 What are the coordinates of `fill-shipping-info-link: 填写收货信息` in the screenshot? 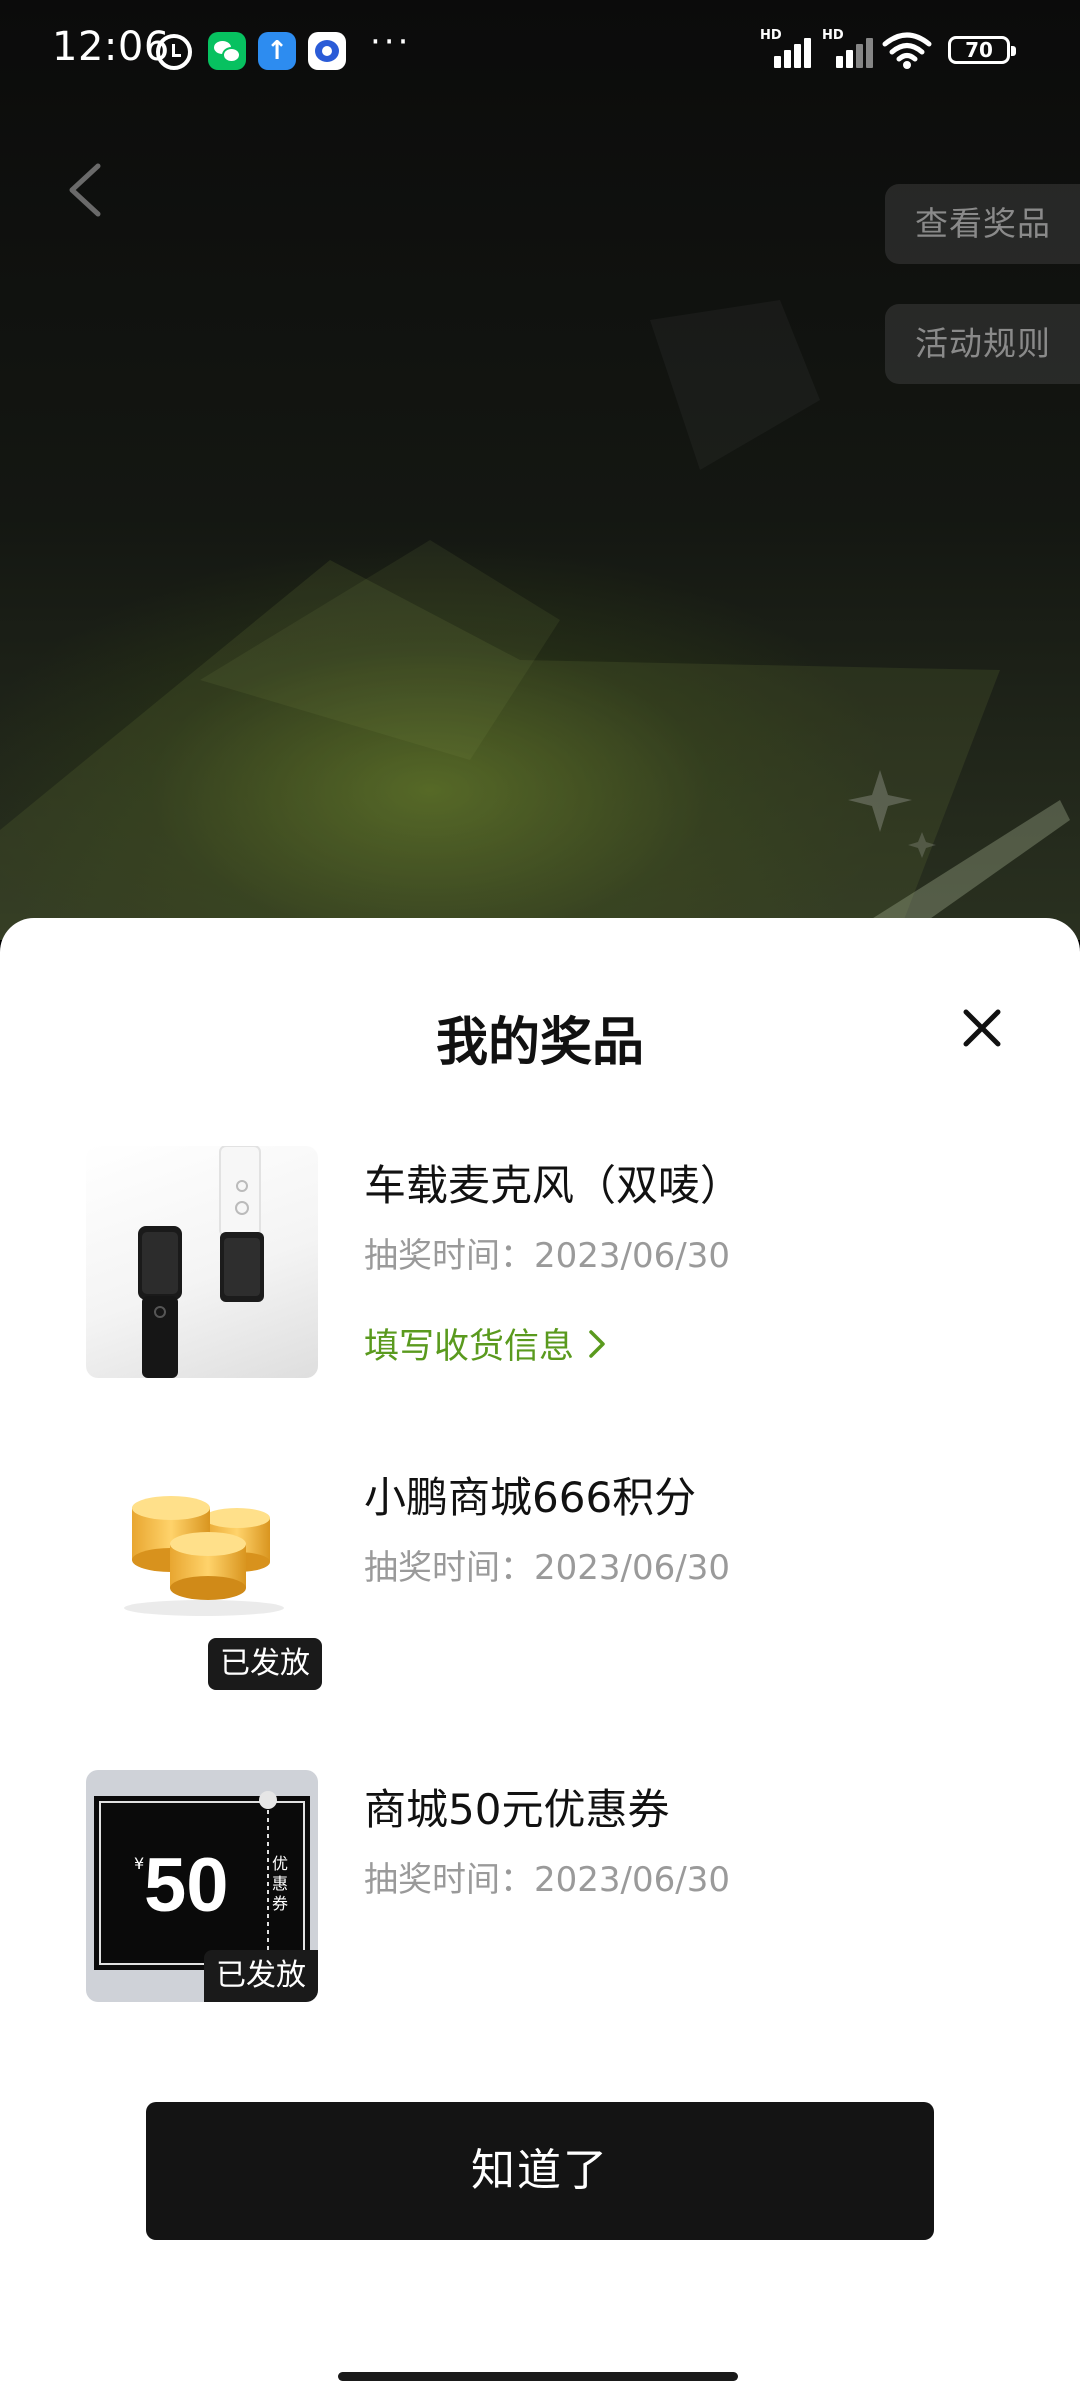 It's located at (485, 1343).